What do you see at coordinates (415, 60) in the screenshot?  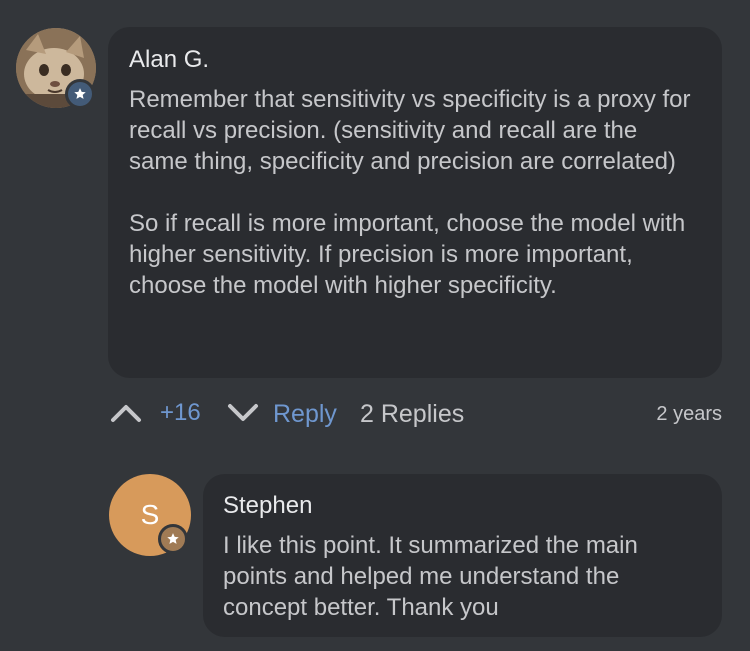 I see `comment-author: Alan G.` at bounding box center [415, 60].